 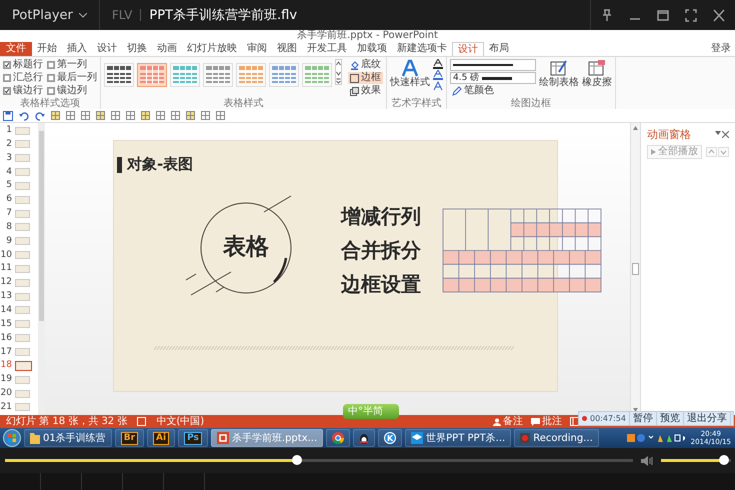 What do you see at coordinates (23, 78) in the screenshot?
I see `option-checkbox: 汇总行` at bounding box center [23, 78].